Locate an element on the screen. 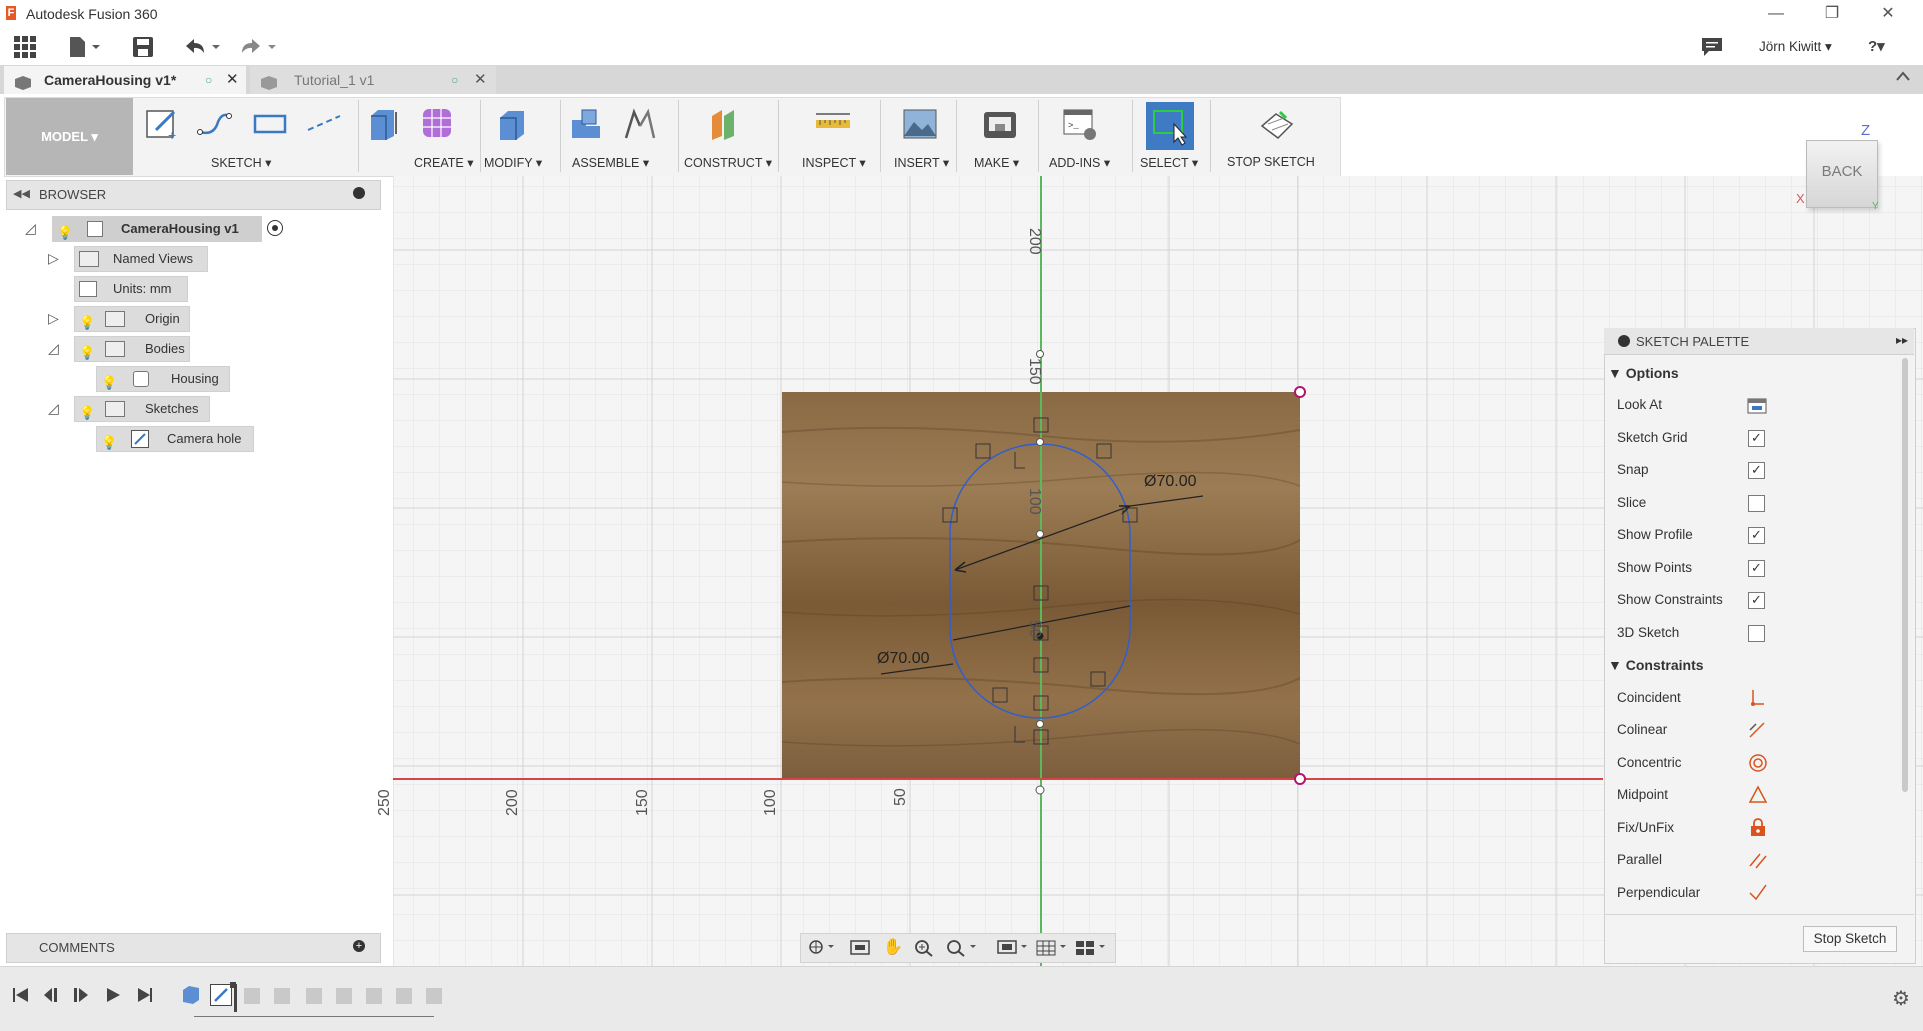  look-at-icon is located at coordinates (1757, 406).